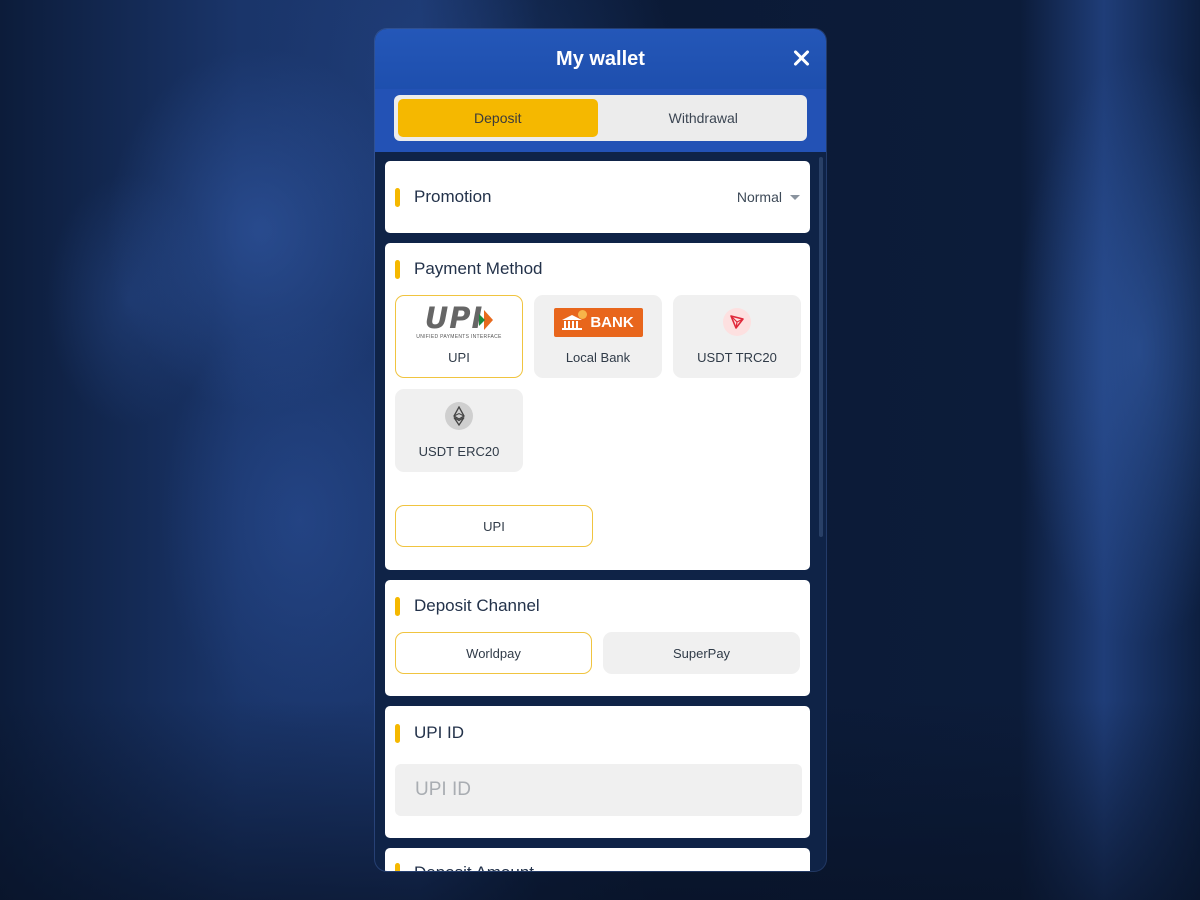 This screenshot has height=900, width=1200. I want to click on method-label: UPI, so click(459, 357).